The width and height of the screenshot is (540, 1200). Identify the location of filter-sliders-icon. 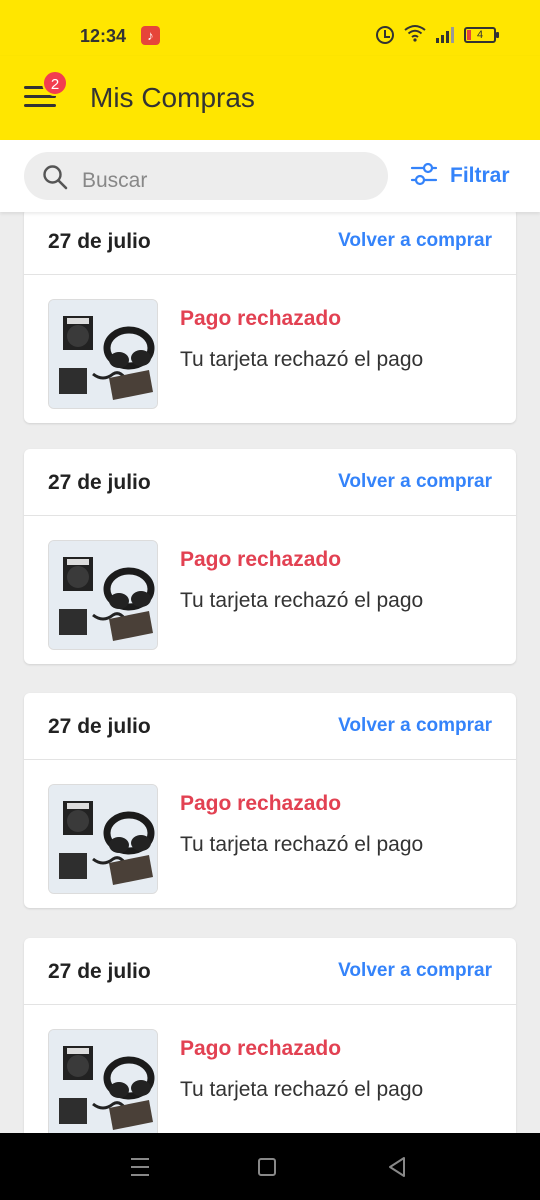
(424, 176).